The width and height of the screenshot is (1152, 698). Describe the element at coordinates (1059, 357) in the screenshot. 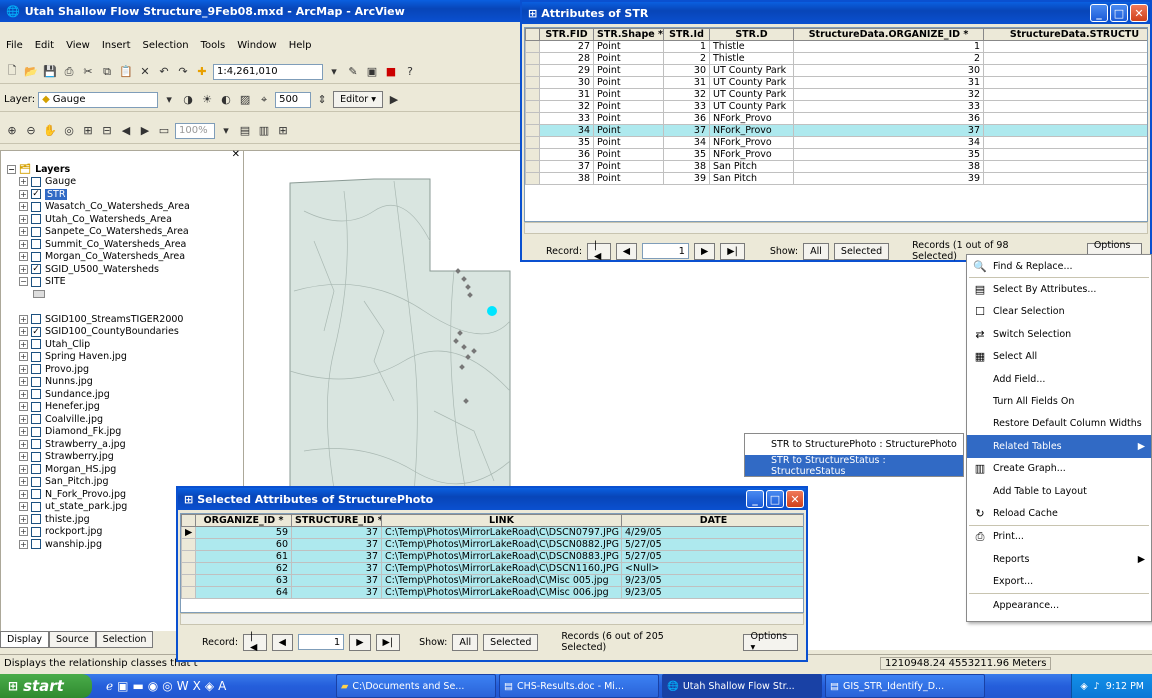

I see `menu-item: ▦ Select All` at that location.